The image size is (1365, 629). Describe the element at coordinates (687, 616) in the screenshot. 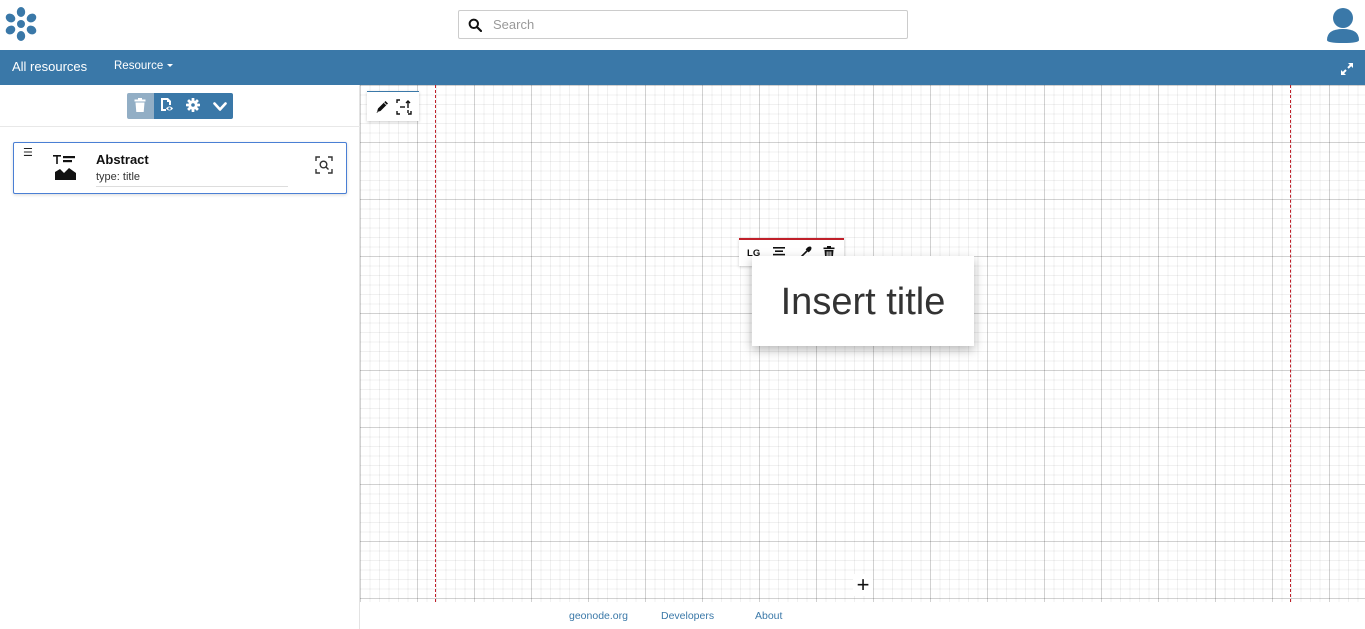

I see `footer-link-developers: Developers` at that location.